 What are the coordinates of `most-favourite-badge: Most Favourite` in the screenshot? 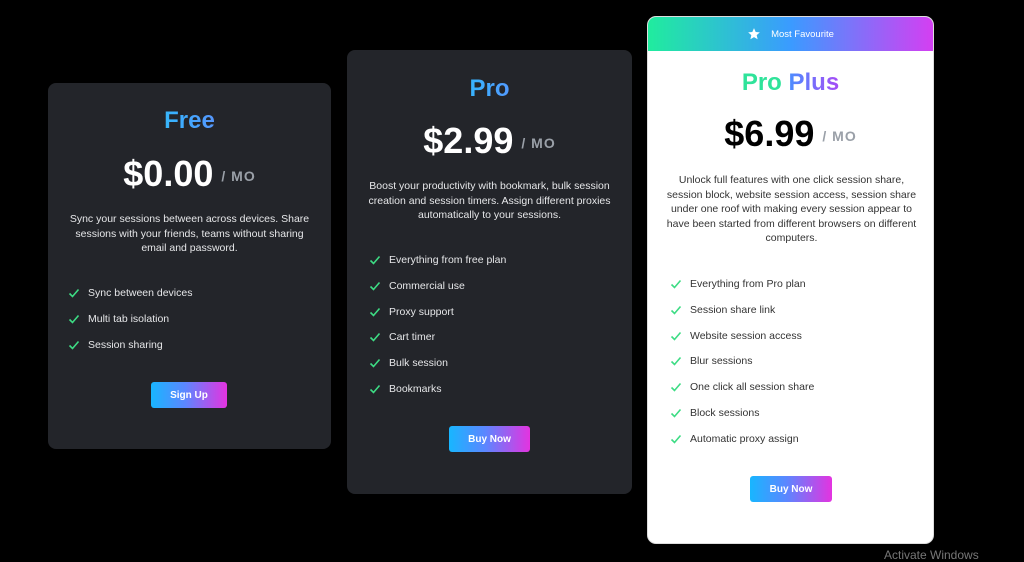 It's located at (790, 34).